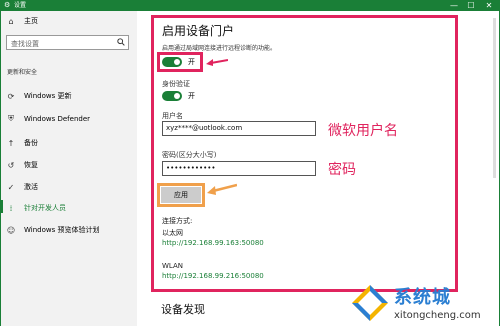 This screenshot has width=500, height=326. I want to click on scrollbar, so click(494, 98).